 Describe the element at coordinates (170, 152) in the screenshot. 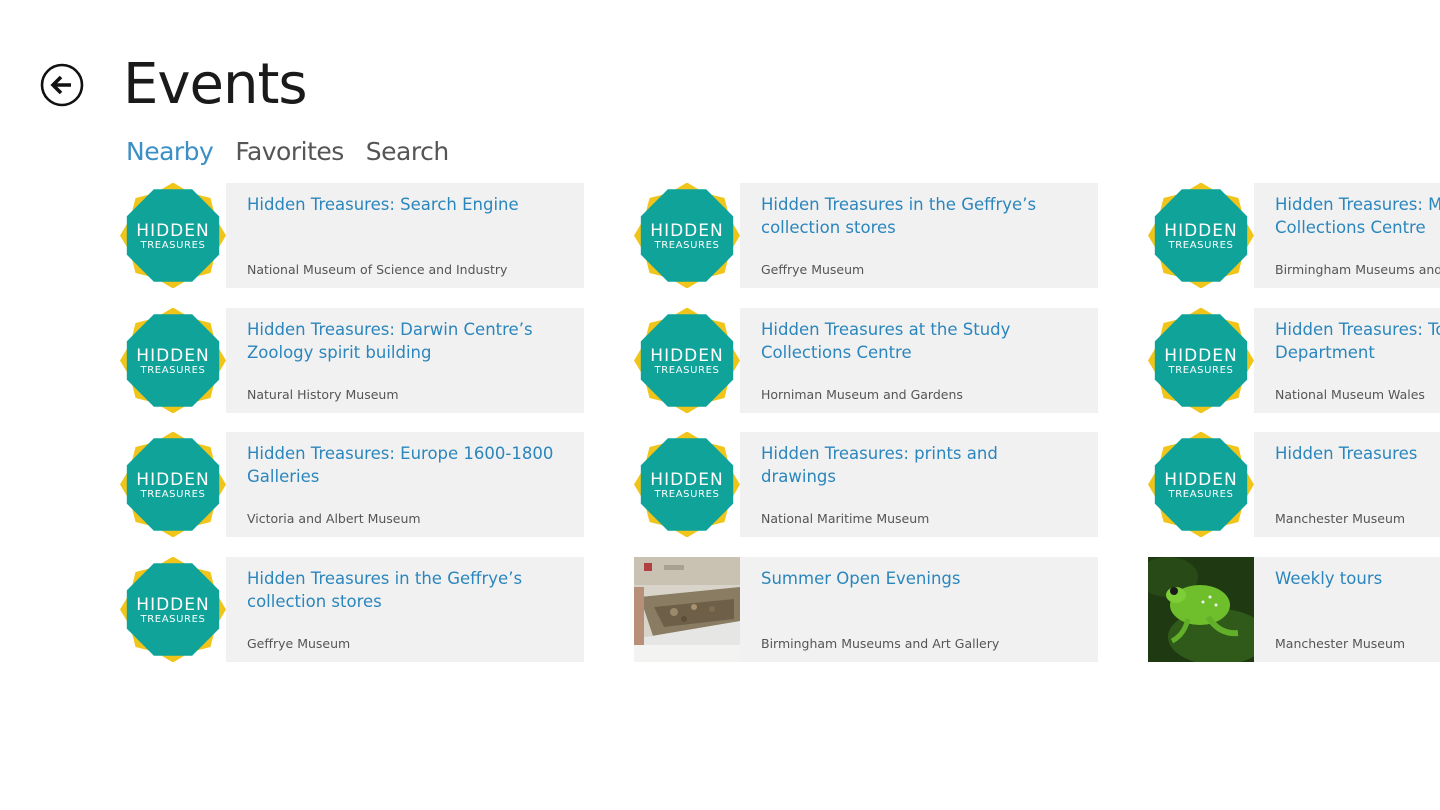

I see `tab-nearby: Nearby` at that location.